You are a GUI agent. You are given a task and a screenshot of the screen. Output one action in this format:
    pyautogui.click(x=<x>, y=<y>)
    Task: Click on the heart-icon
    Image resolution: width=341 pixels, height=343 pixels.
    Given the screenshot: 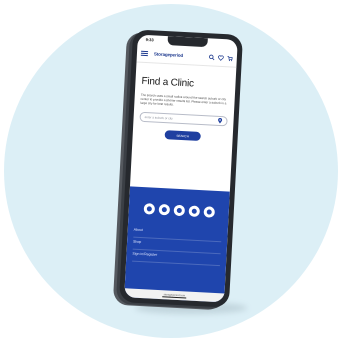 What is the action you would take?
    pyautogui.click(x=221, y=57)
    